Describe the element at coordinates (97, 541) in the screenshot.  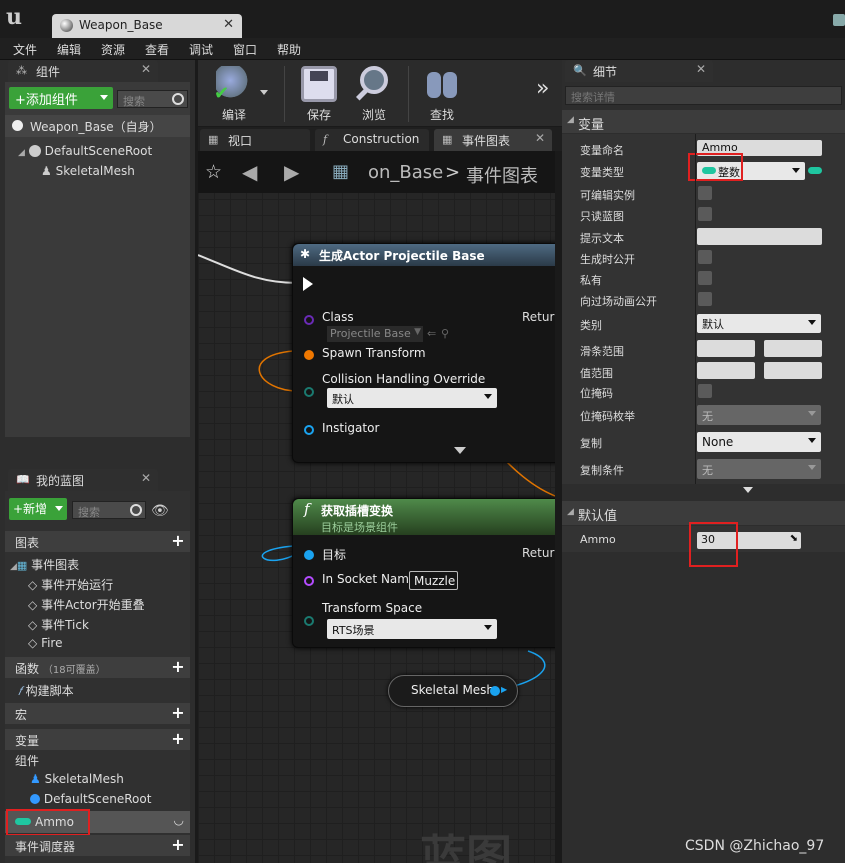
I see `section-graphs: 图表 +` at that location.